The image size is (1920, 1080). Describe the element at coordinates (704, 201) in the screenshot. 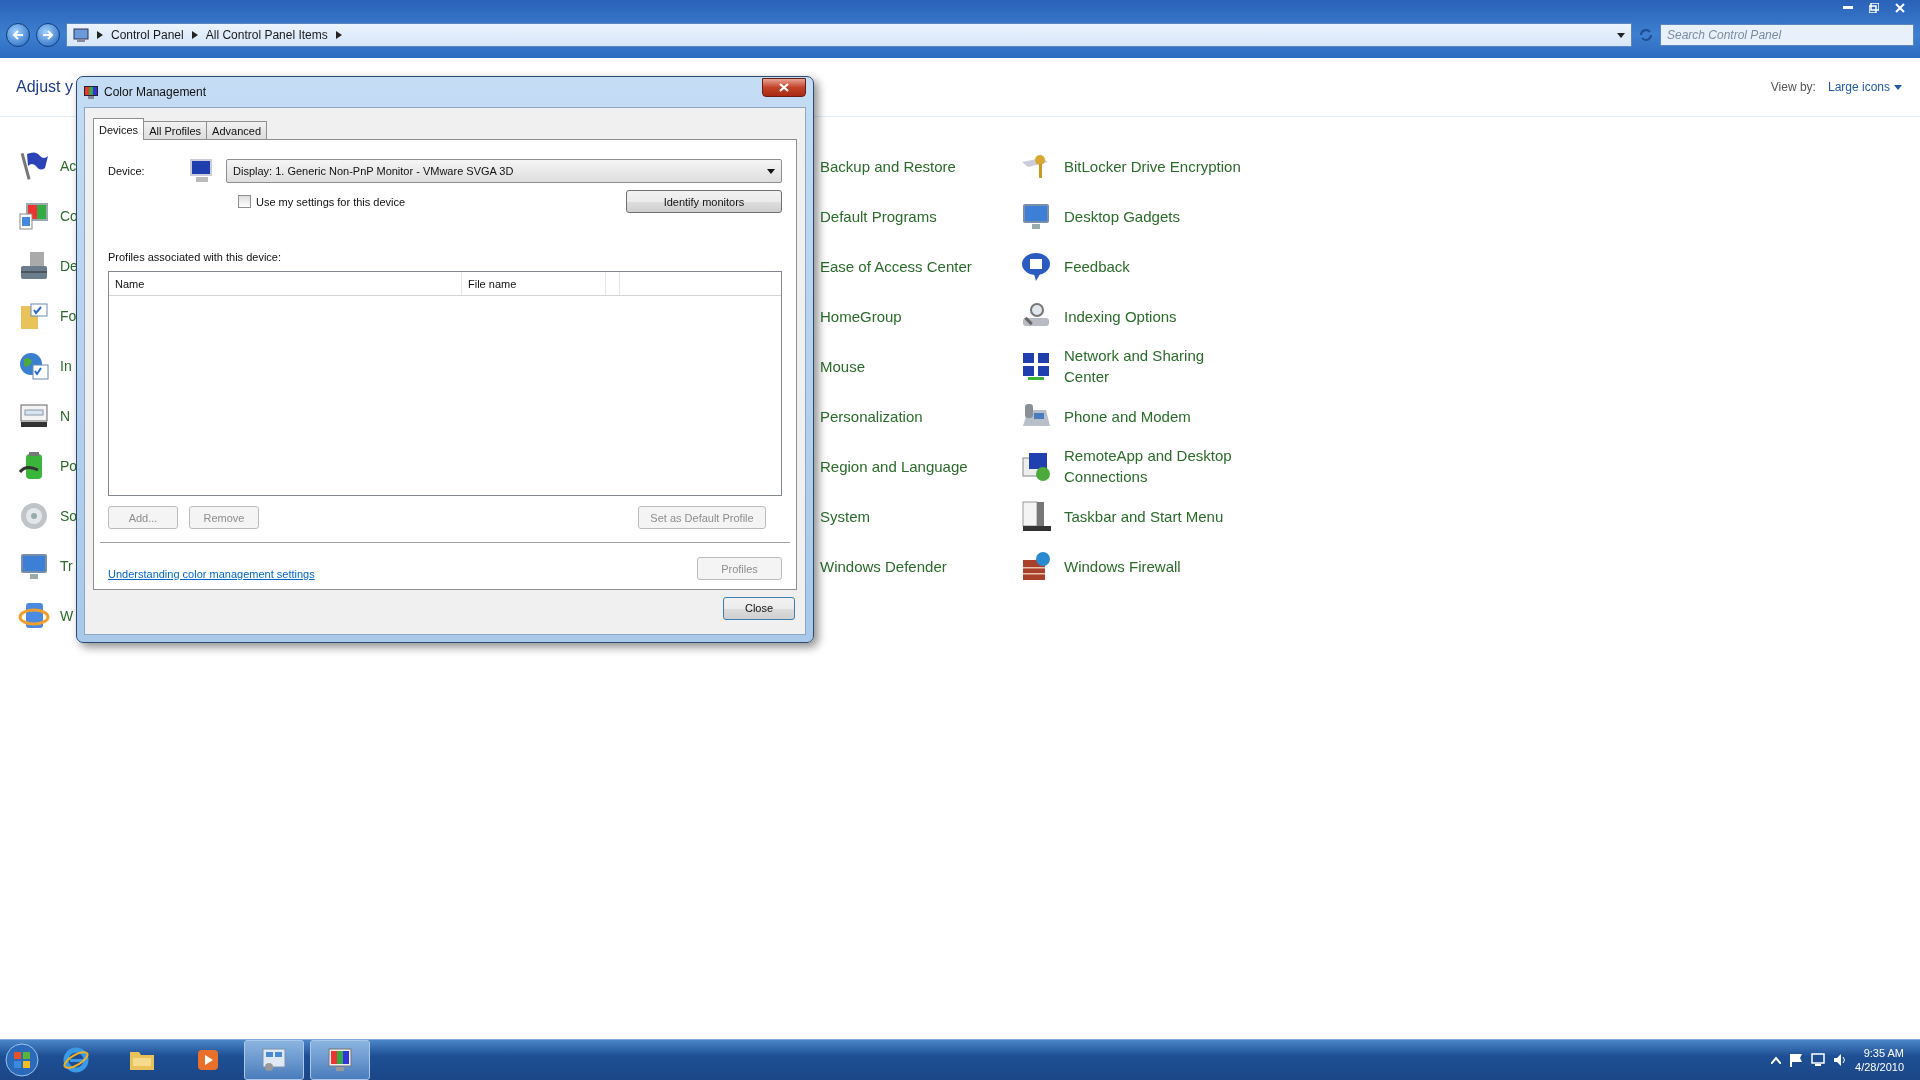

I see `identify-monitors-button: Identify monitors` at that location.